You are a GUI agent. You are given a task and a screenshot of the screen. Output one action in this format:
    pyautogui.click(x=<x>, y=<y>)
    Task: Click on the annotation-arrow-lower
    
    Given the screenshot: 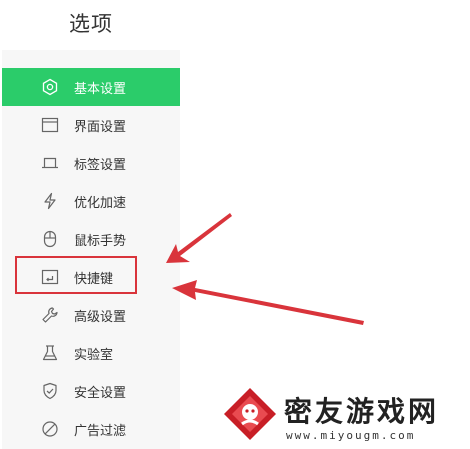 What is the action you would take?
    pyautogui.click(x=268, y=302)
    